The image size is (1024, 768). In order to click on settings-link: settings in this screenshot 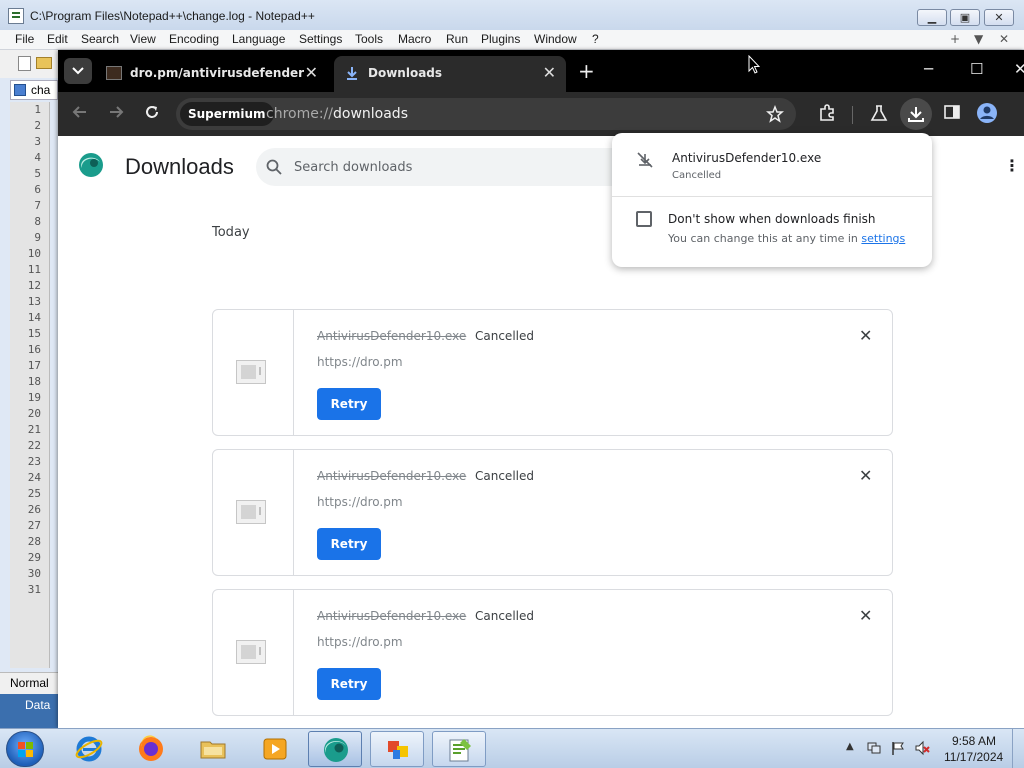, I will do `click(883, 238)`.